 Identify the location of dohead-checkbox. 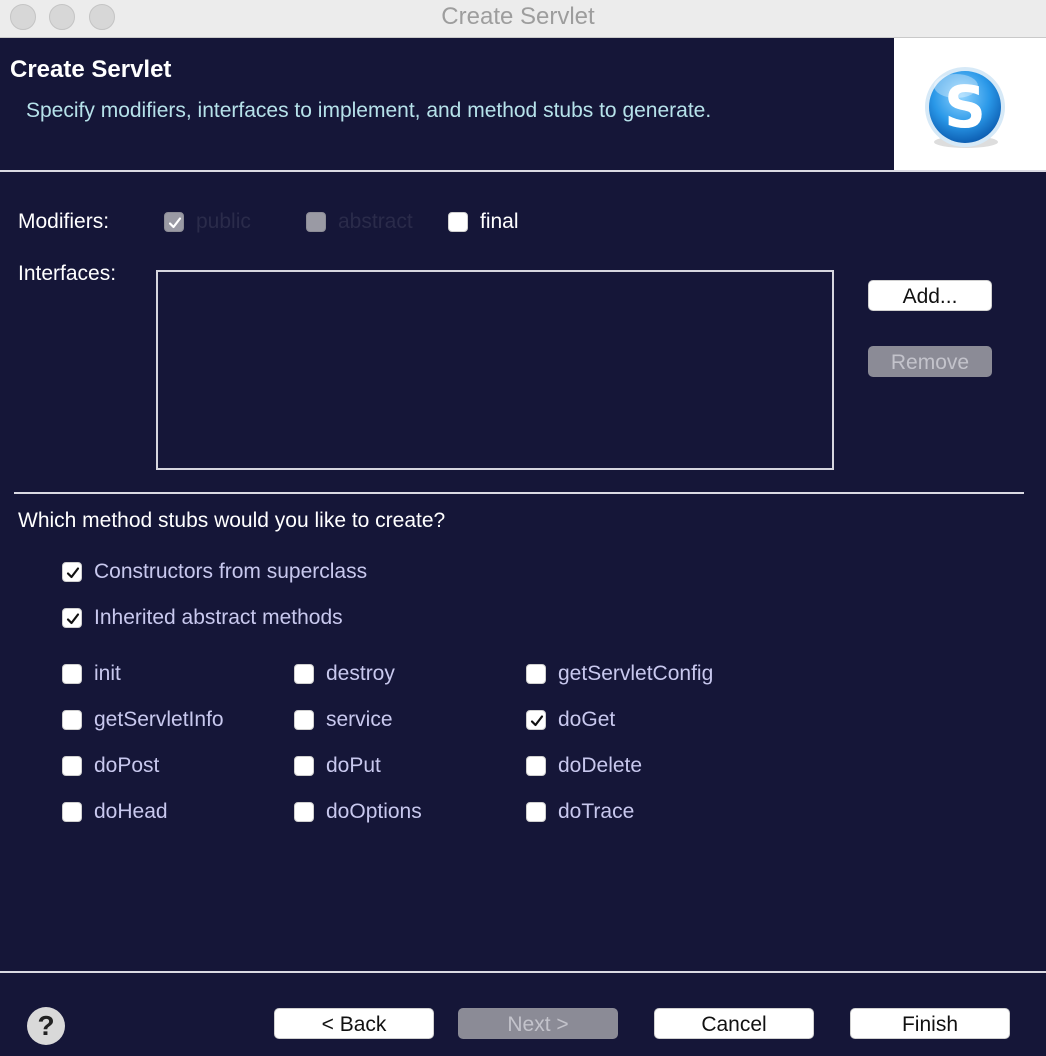
(72, 812).